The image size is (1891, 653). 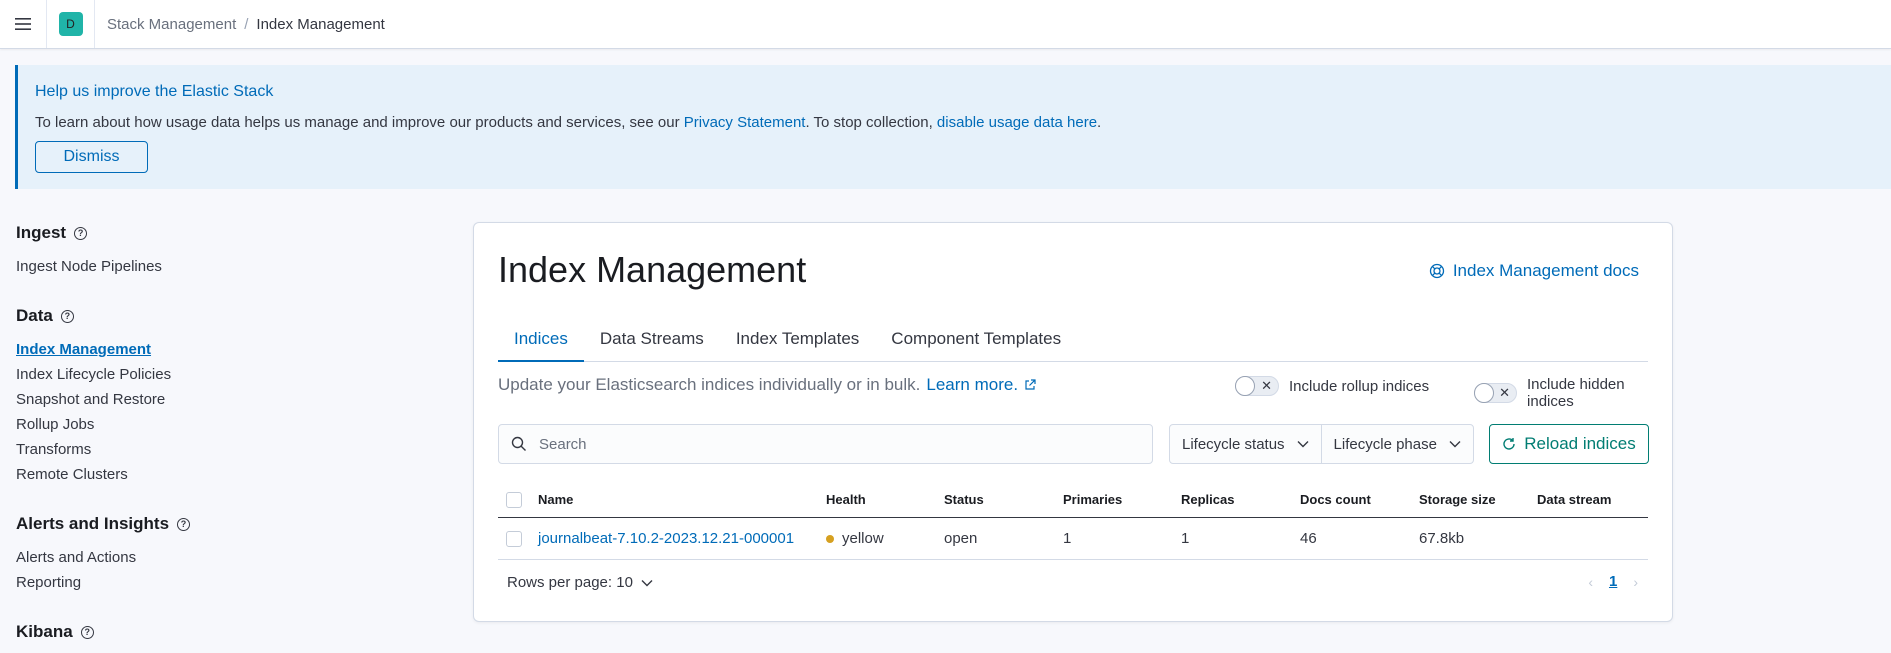 I want to click on sidebar-item-transforms: Transforms, so click(x=176, y=449).